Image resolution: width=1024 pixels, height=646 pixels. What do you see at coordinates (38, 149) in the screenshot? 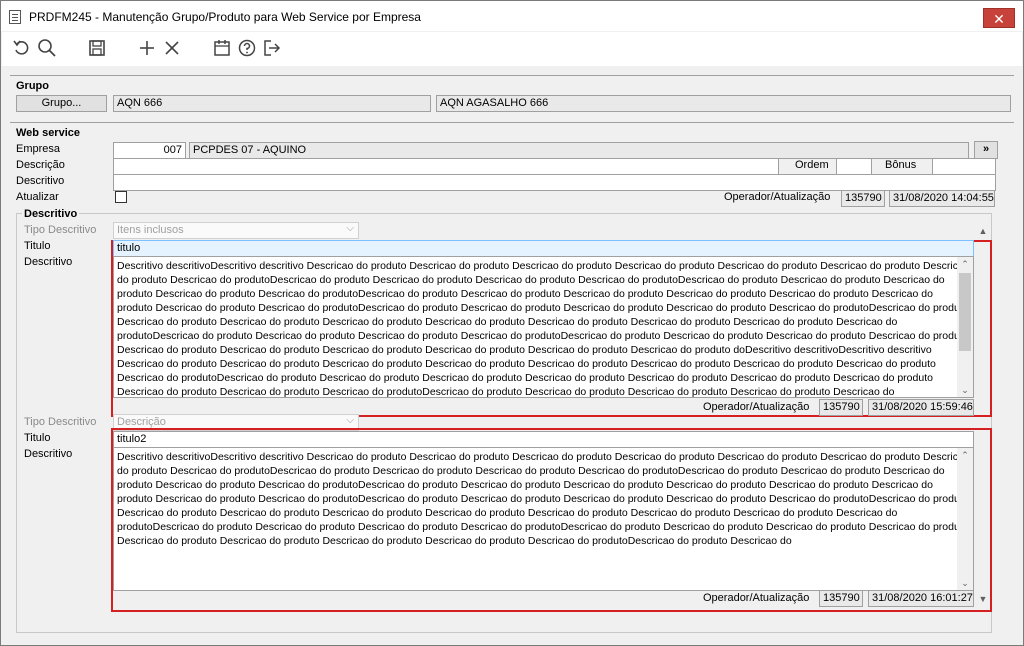
I see `empresa-label: Empresa` at bounding box center [38, 149].